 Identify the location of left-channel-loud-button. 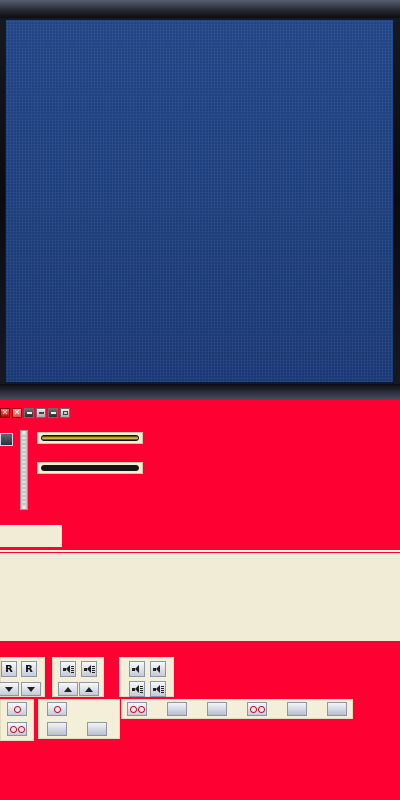
(137, 689).